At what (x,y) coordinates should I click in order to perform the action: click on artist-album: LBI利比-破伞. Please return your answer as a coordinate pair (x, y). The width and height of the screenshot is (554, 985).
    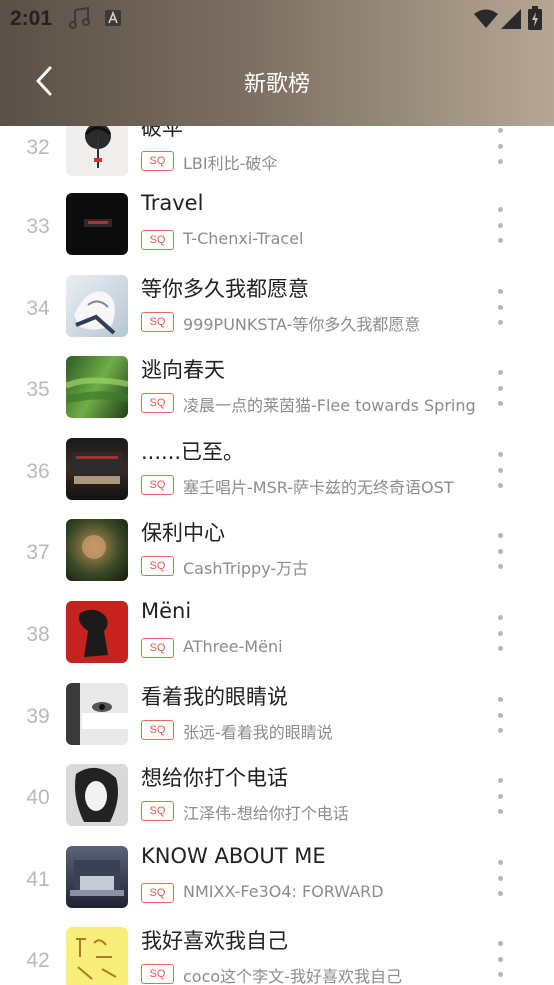
    Looking at the image, I should click on (230, 163).